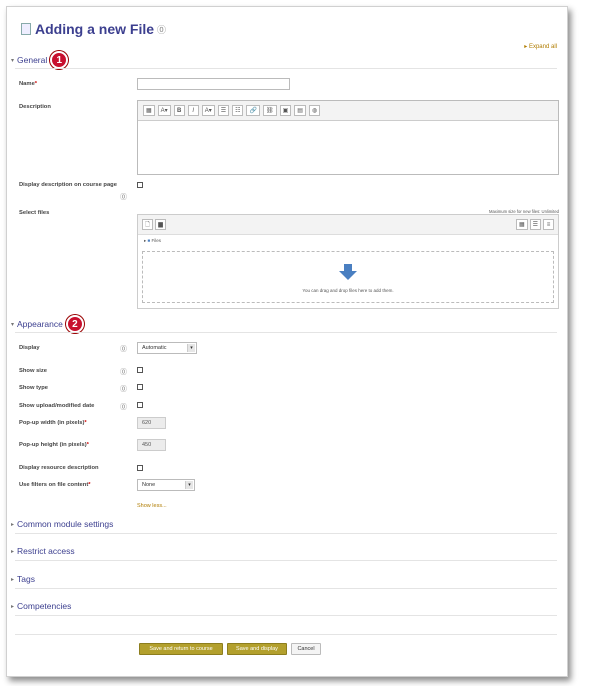  Describe the element at coordinates (521, 224) in the screenshot. I see `icon-view-icon: ▦` at that location.